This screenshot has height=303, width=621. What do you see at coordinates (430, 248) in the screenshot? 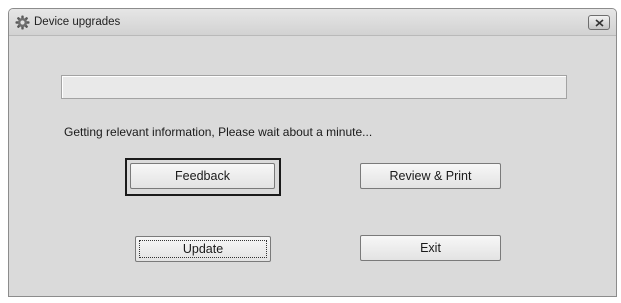
I see `exit-button: Exit` at bounding box center [430, 248].